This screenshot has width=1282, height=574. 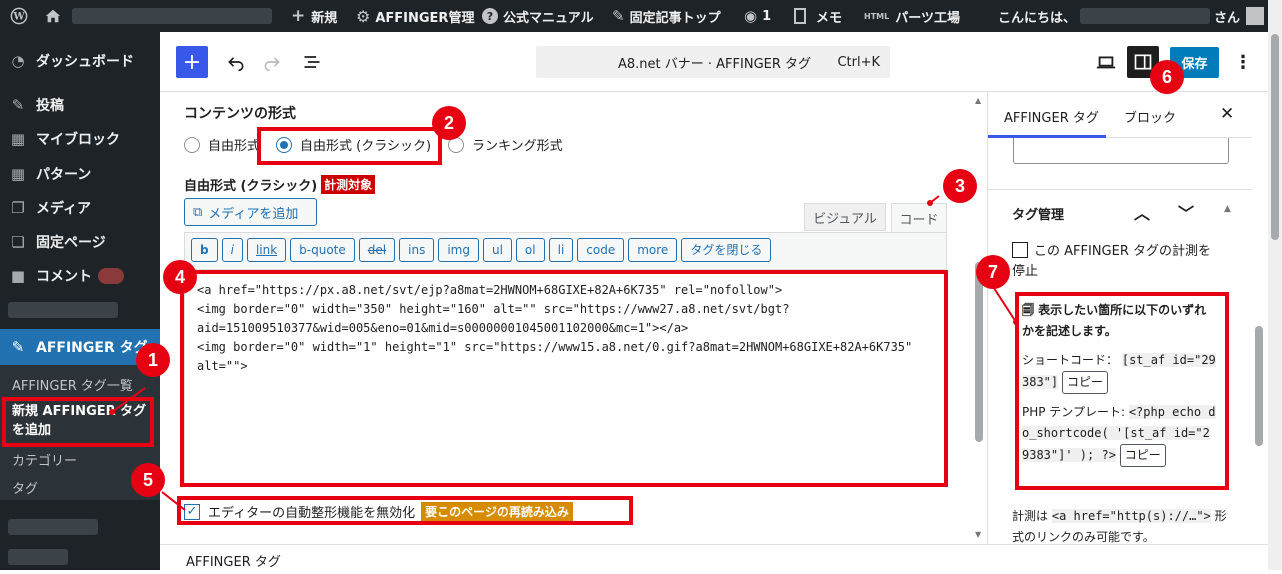 What do you see at coordinates (919, 218) in the screenshot?
I see `tab-code: コード` at bounding box center [919, 218].